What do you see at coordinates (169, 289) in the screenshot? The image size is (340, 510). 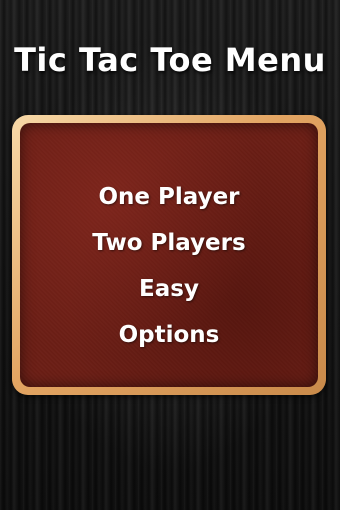 I see `difficulty-button: Easy` at bounding box center [169, 289].